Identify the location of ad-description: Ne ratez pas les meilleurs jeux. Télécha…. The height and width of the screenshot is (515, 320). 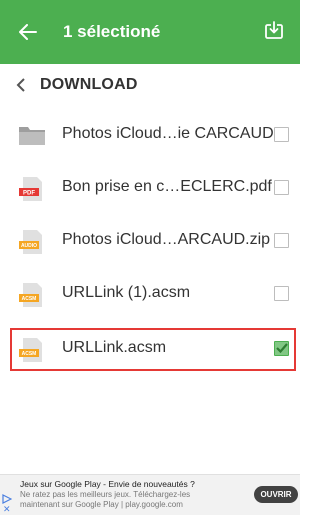
(105, 499).